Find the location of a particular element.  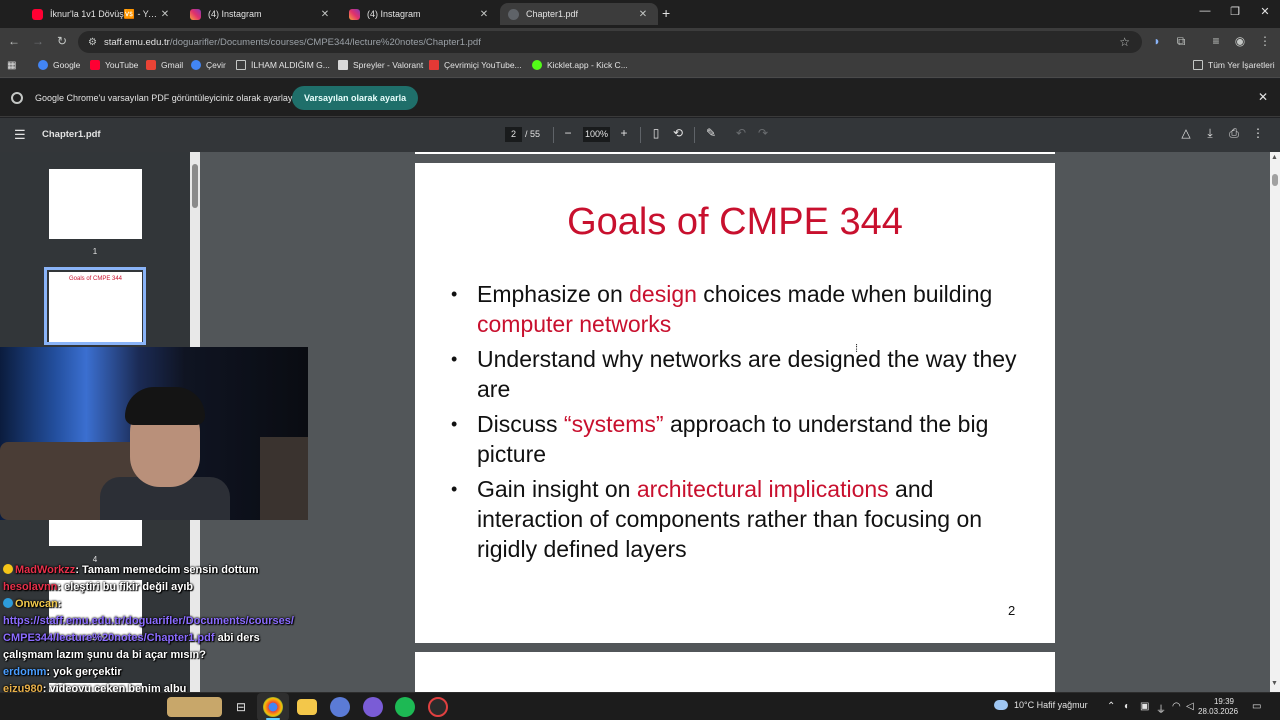

pdf-title: Chapter1.pdf is located at coordinates (71, 134).